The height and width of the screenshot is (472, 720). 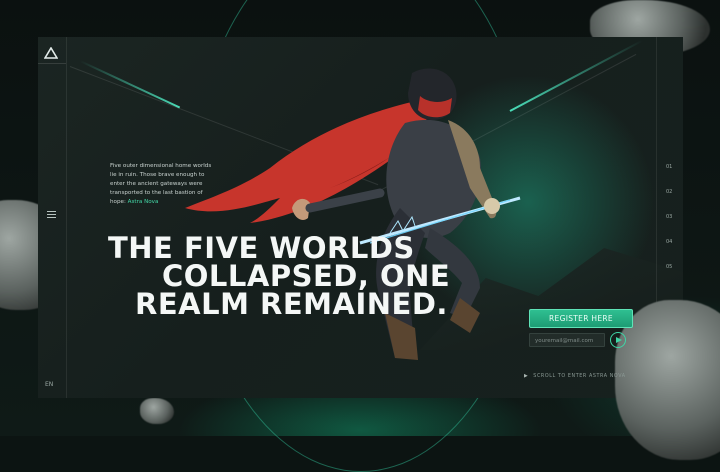 I want to click on section-index-1: 01, so click(x=669, y=176).